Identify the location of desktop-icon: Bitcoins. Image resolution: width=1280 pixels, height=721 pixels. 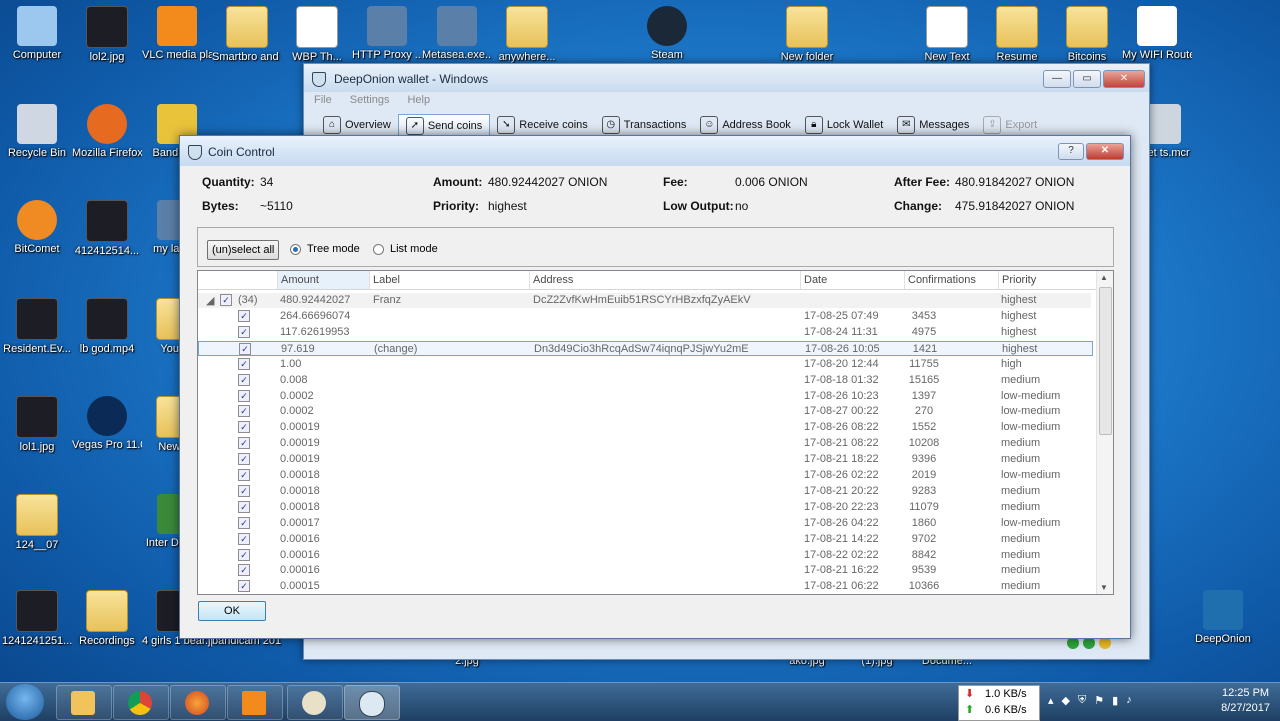
(1087, 35).